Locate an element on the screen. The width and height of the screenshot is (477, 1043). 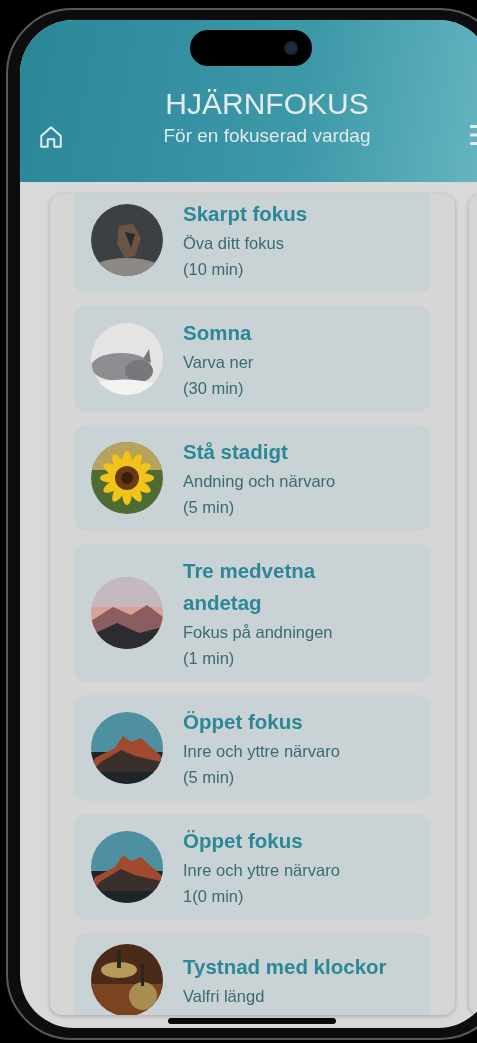
exercise-card: Stå stadigt Andning och närvaro (5 min) is located at coordinates (252, 478).